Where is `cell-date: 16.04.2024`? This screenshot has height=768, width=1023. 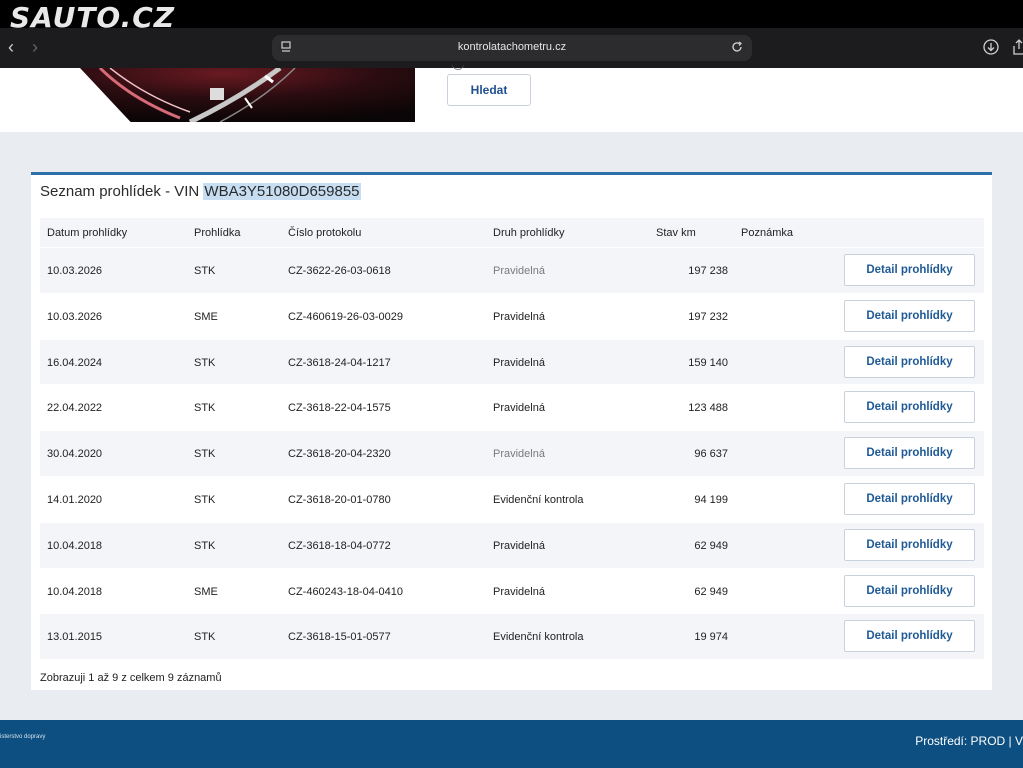 cell-date: 16.04.2024 is located at coordinates (75, 362).